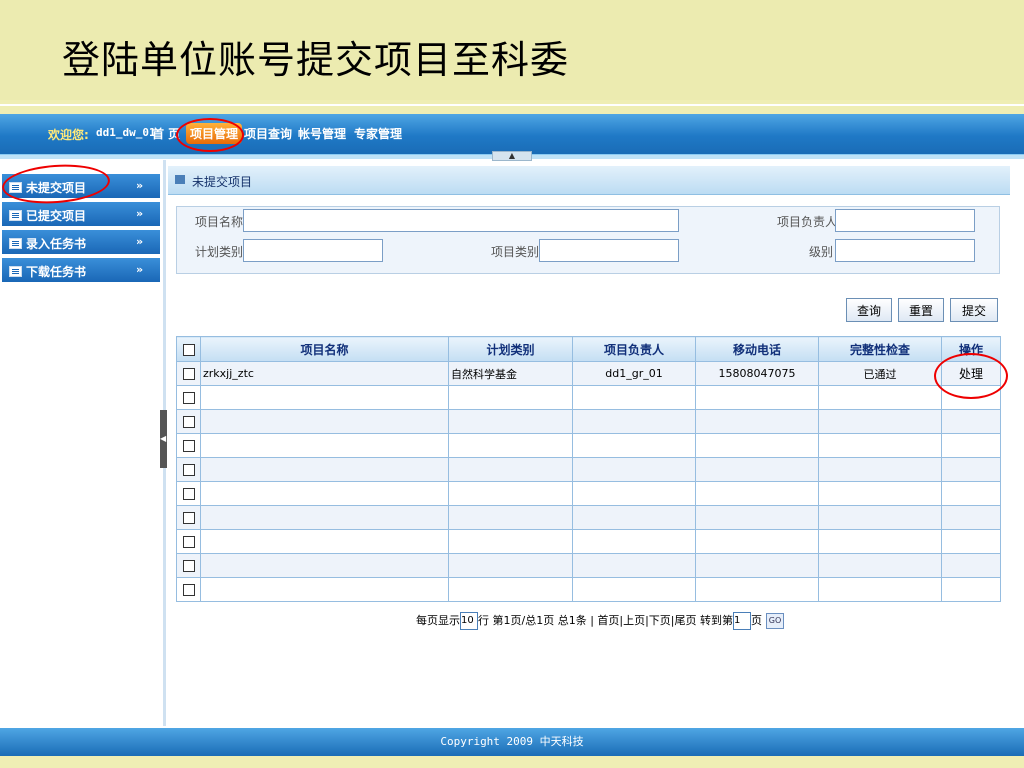  I want to click on query-button: 查询, so click(869, 310).